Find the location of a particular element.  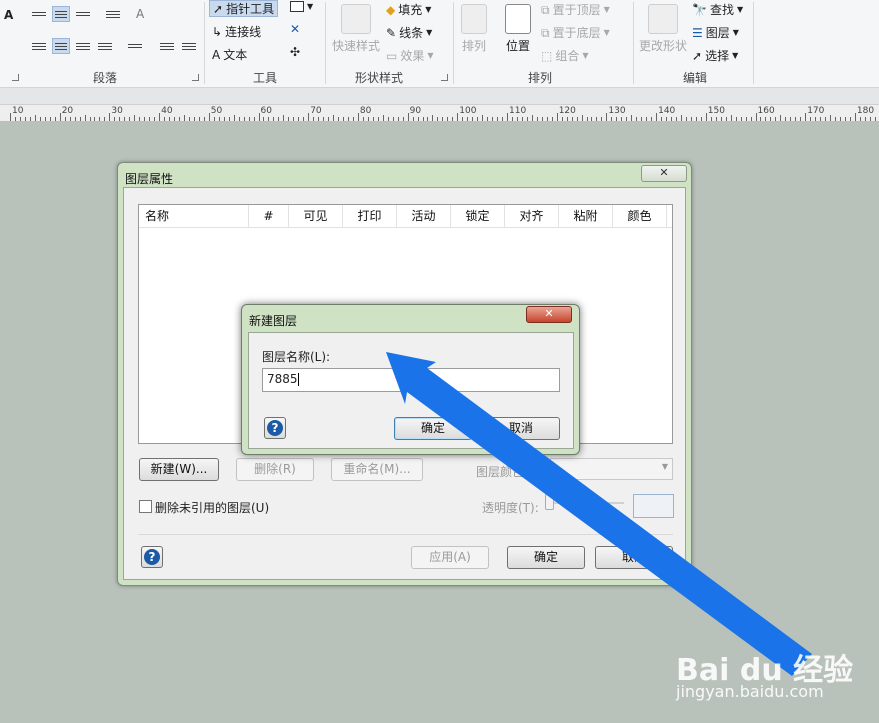

watermark-url: jingyan.baidu.com is located at coordinates (750, 691).